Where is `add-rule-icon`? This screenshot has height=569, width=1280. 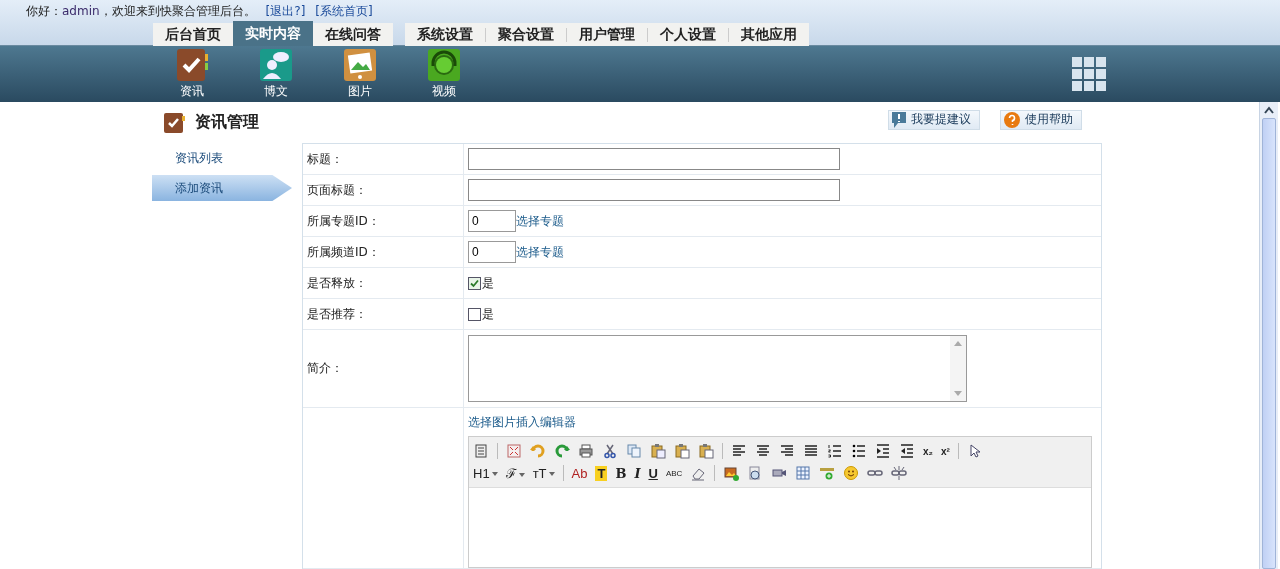
add-rule-icon is located at coordinates (827, 473).